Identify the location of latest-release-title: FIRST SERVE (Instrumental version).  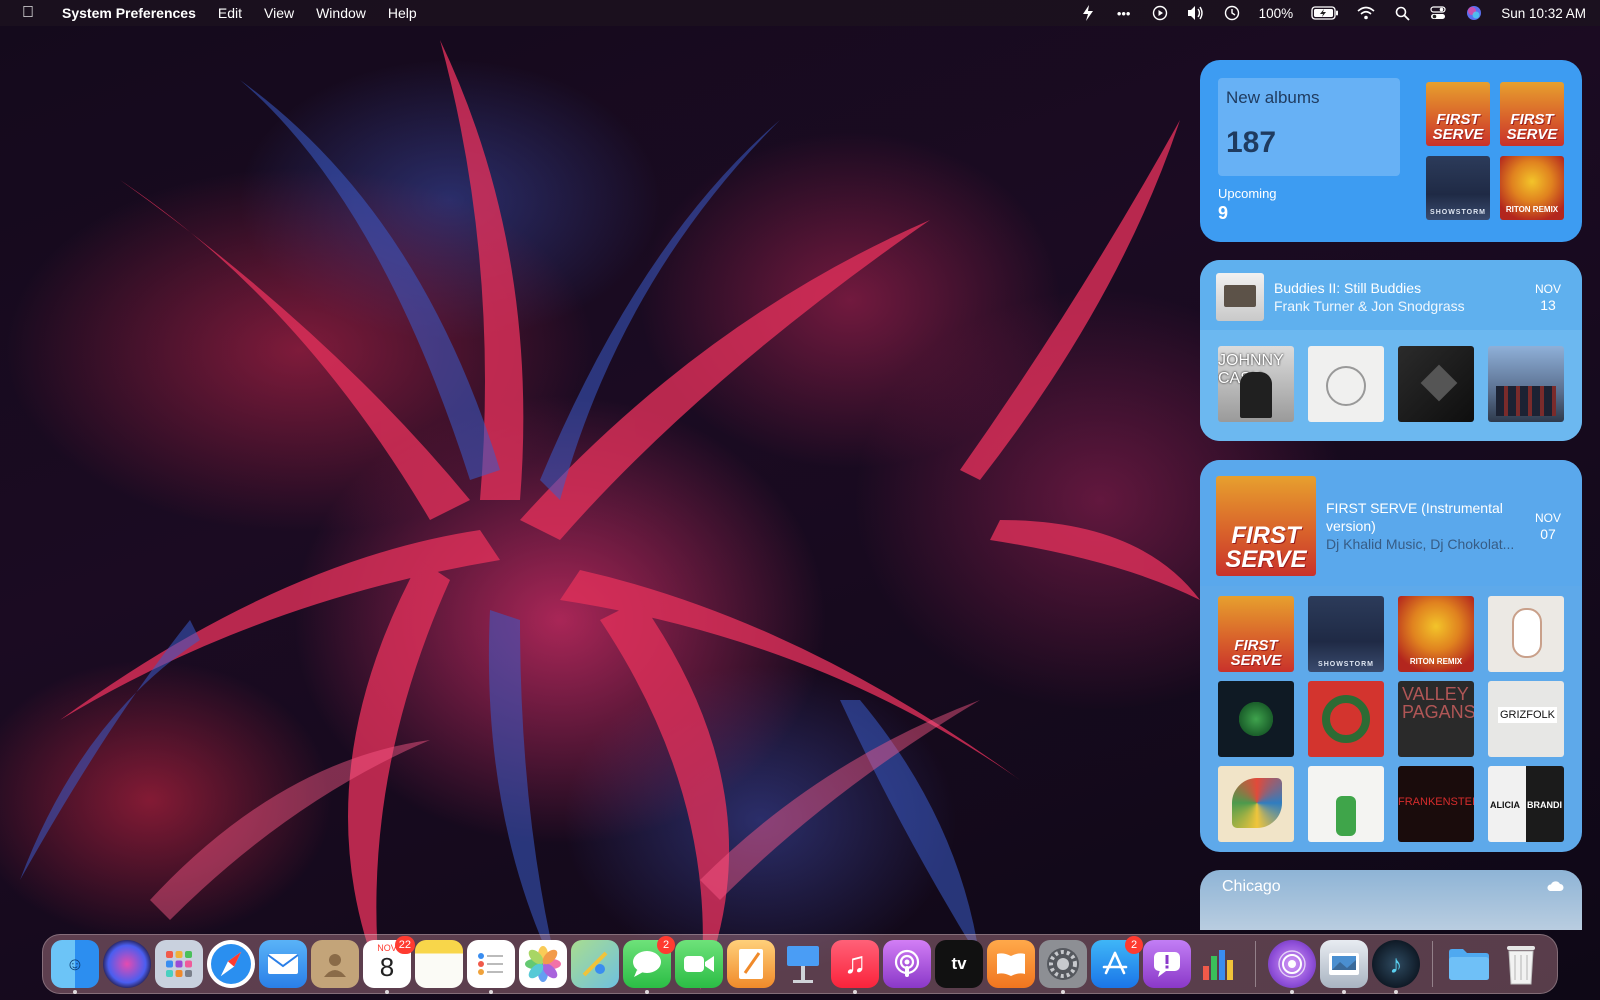
(1414, 517).